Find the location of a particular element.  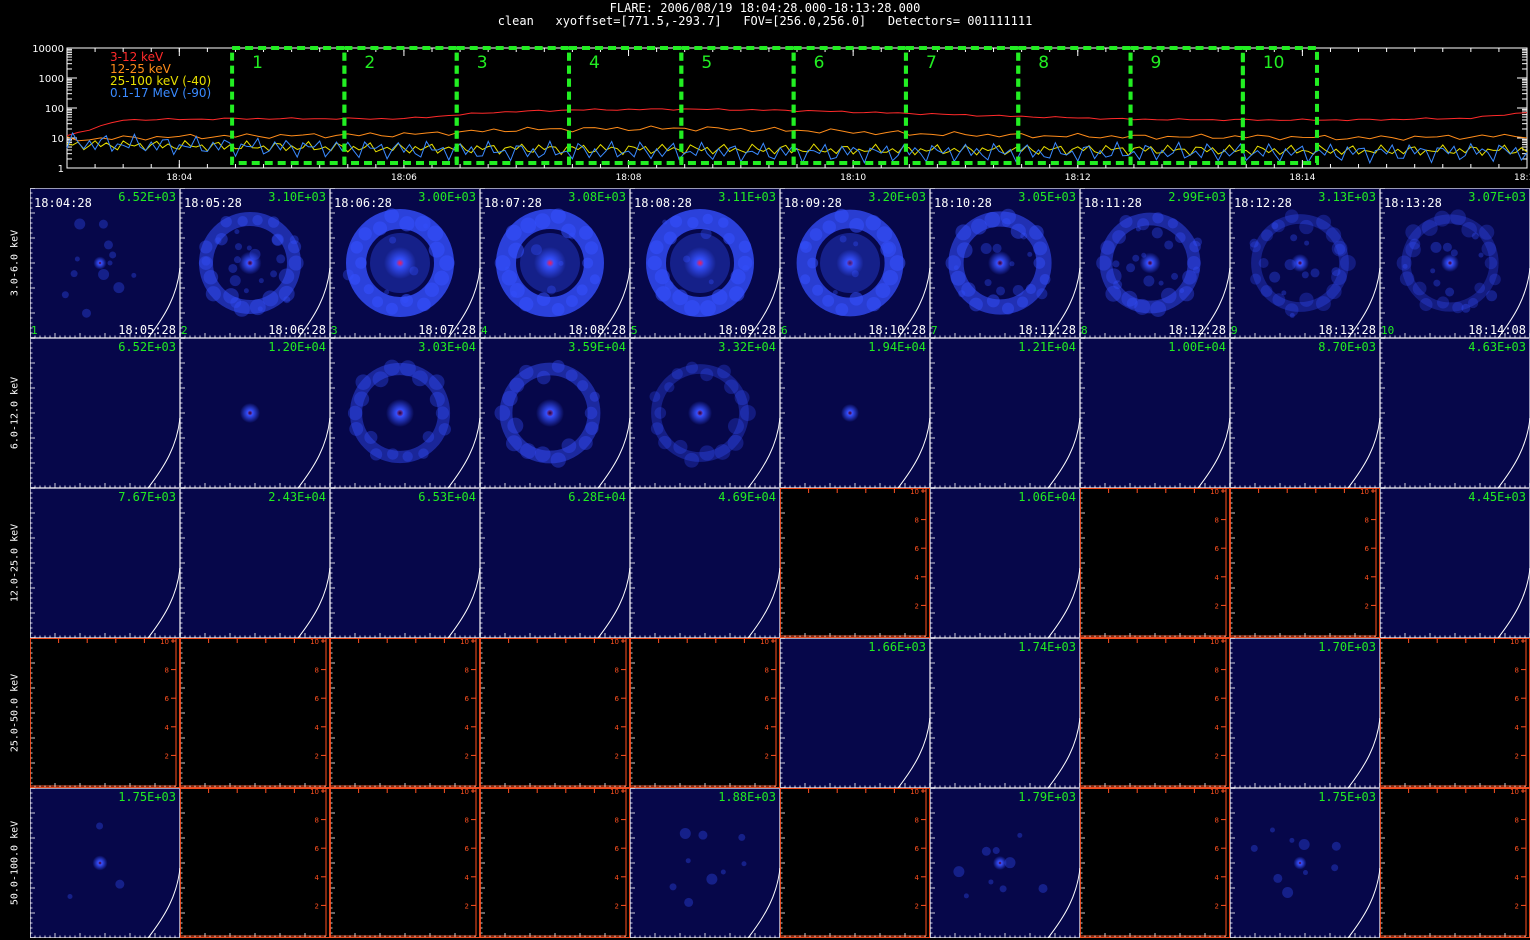

image-cell: 8.70E+03 is located at coordinates (1305, 413).